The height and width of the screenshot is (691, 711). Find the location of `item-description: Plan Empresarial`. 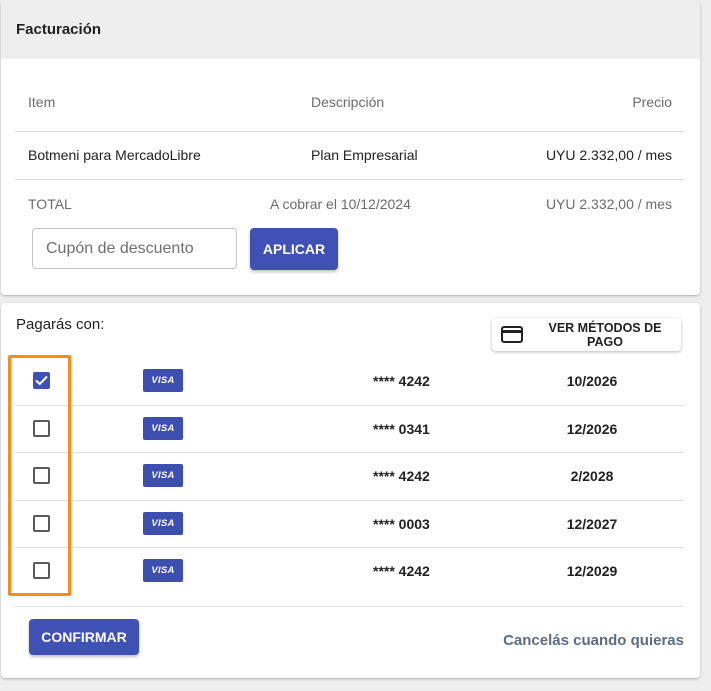

item-description: Plan Empresarial is located at coordinates (364, 155).